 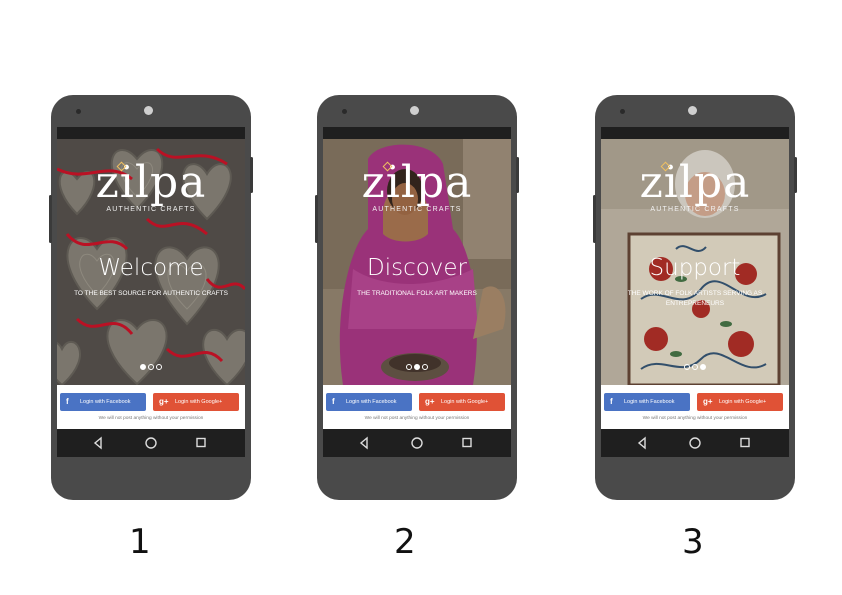 I want to click on onboarding-headline: Welcome, so click(x=151, y=268).